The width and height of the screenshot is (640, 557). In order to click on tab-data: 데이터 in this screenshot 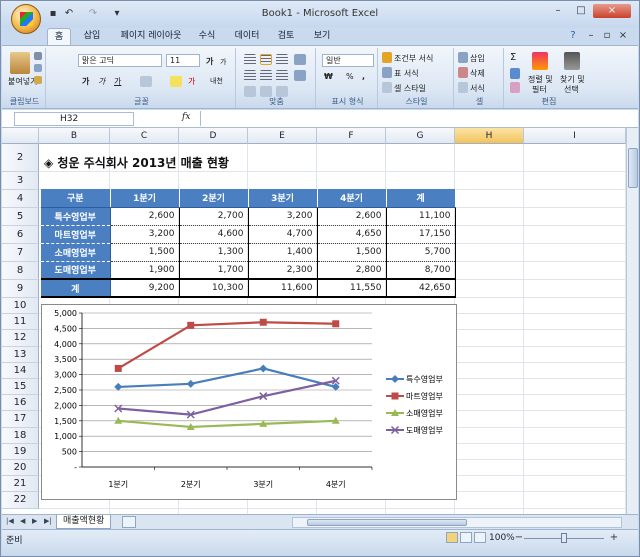, I will do `click(247, 36)`.